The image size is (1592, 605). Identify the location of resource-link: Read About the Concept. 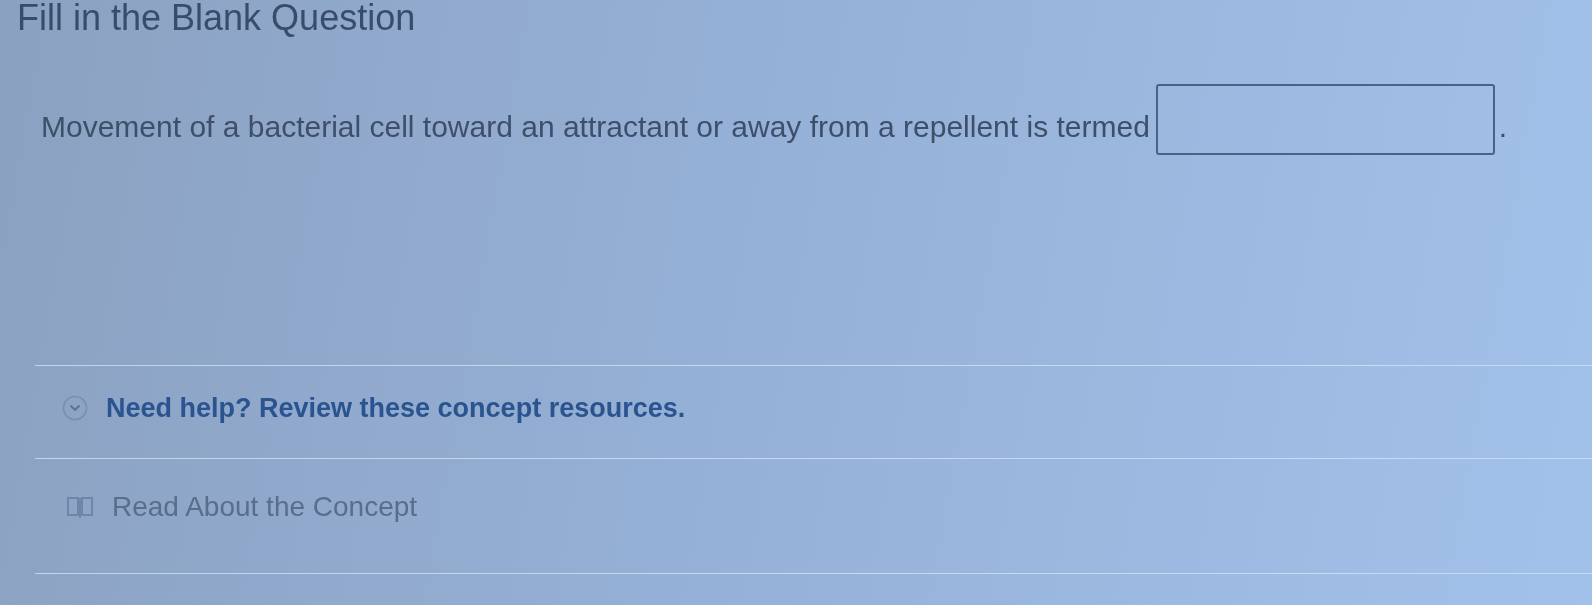
(242, 507).